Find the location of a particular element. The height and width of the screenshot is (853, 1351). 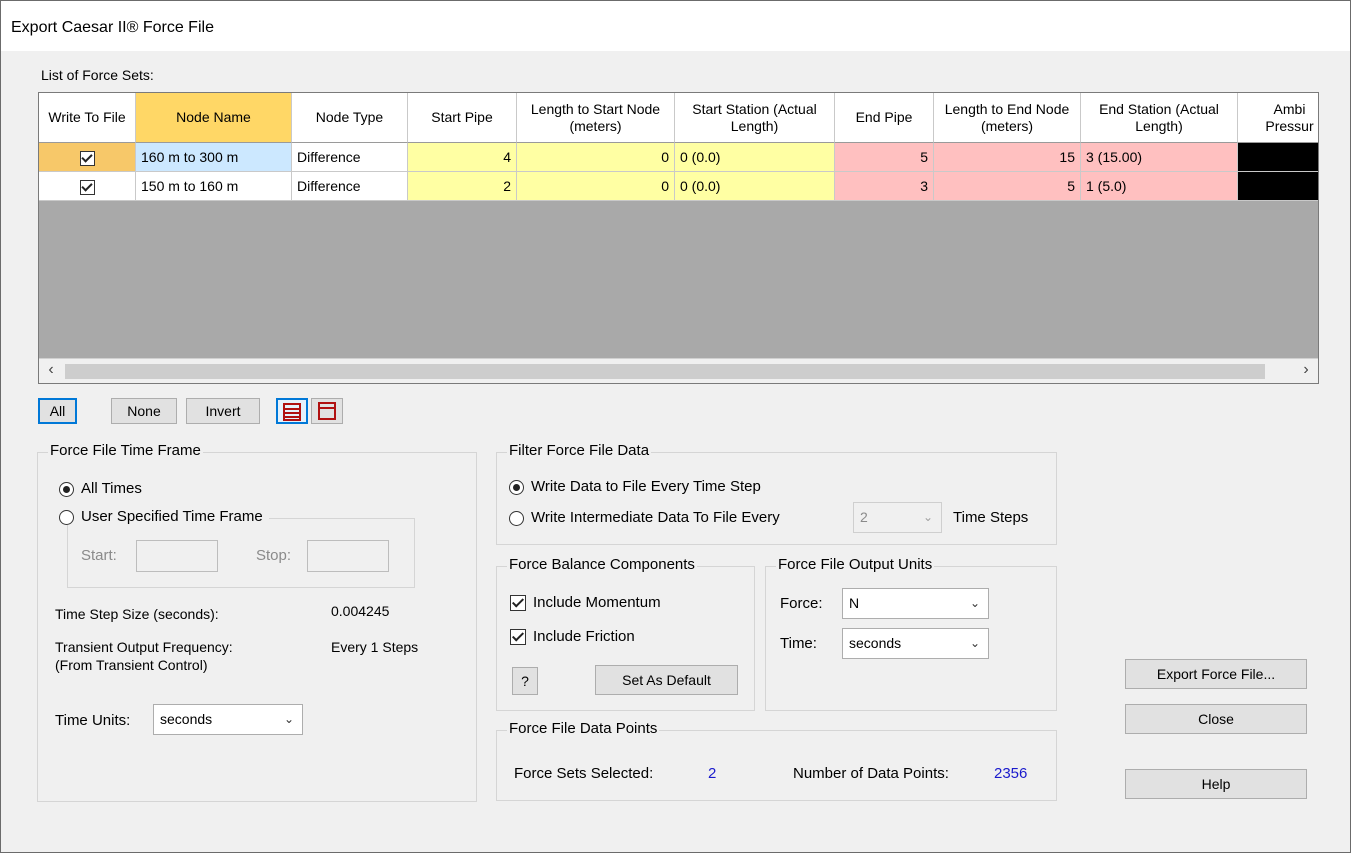

col-header-start-station: Start Station (Actual Length) is located at coordinates (755, 118).